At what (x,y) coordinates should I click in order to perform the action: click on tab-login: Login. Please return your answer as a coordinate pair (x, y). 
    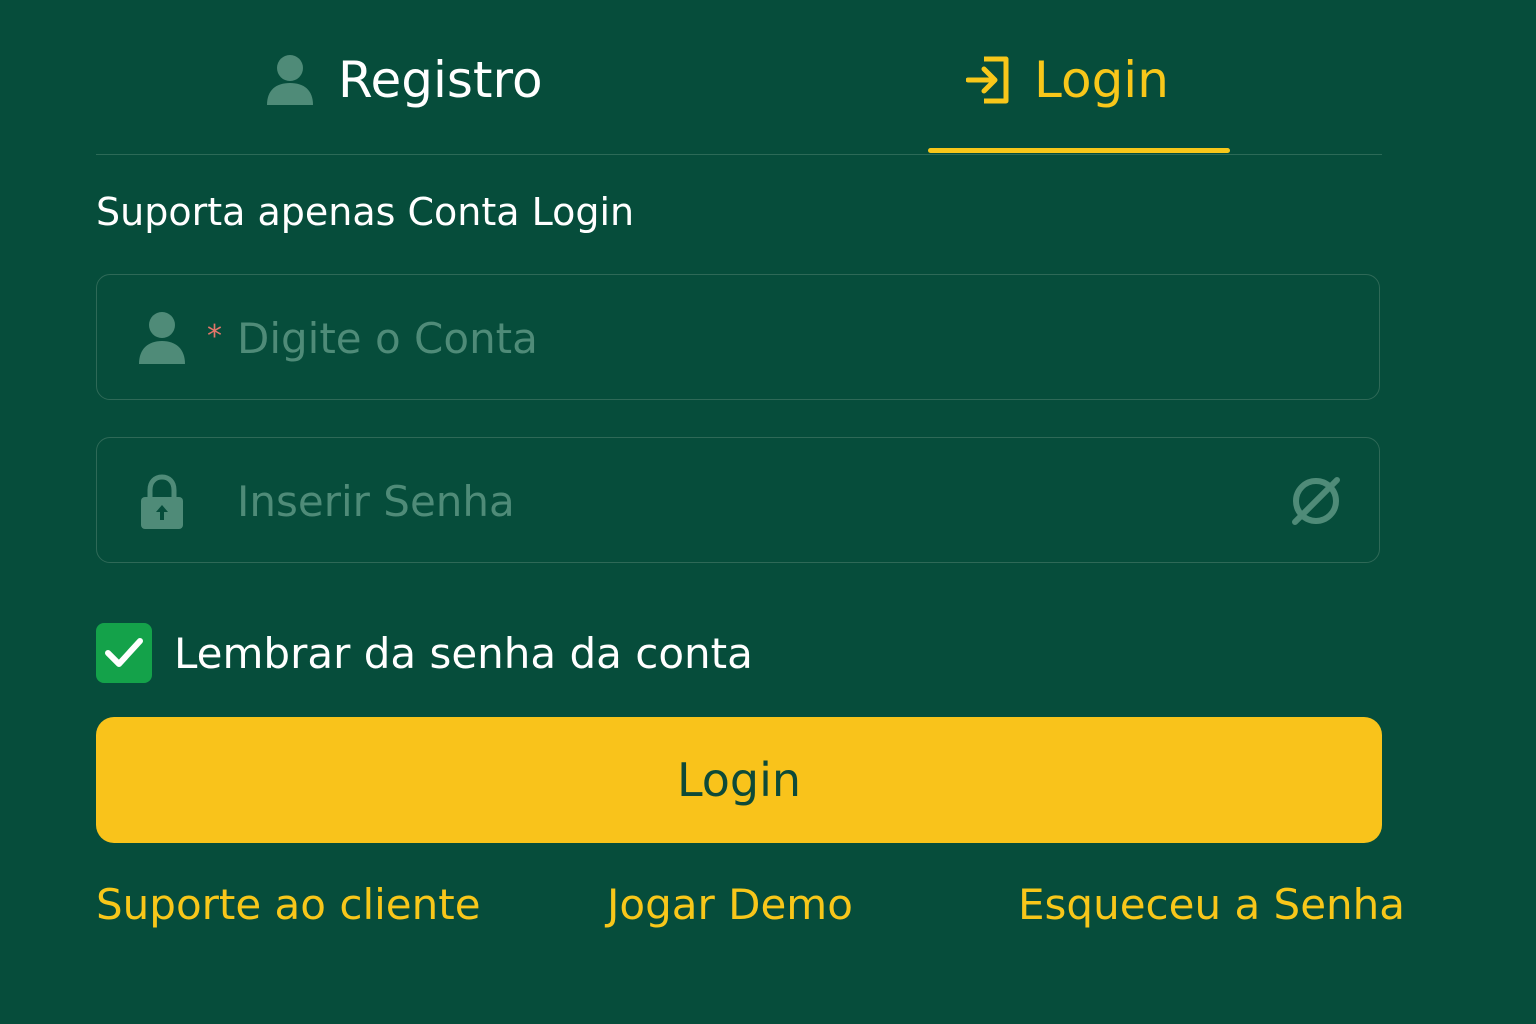
    Looking at the image, I should click on (1067, 80).